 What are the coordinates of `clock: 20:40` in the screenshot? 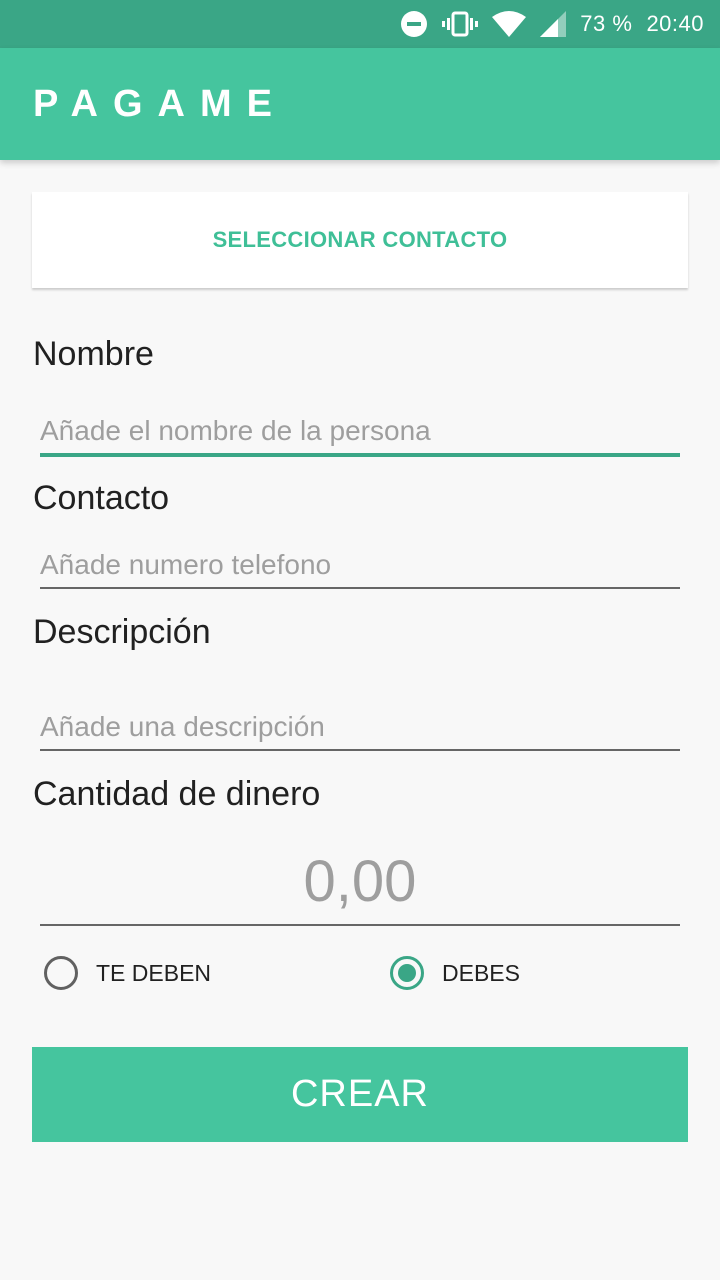 It's located at (675, 23).